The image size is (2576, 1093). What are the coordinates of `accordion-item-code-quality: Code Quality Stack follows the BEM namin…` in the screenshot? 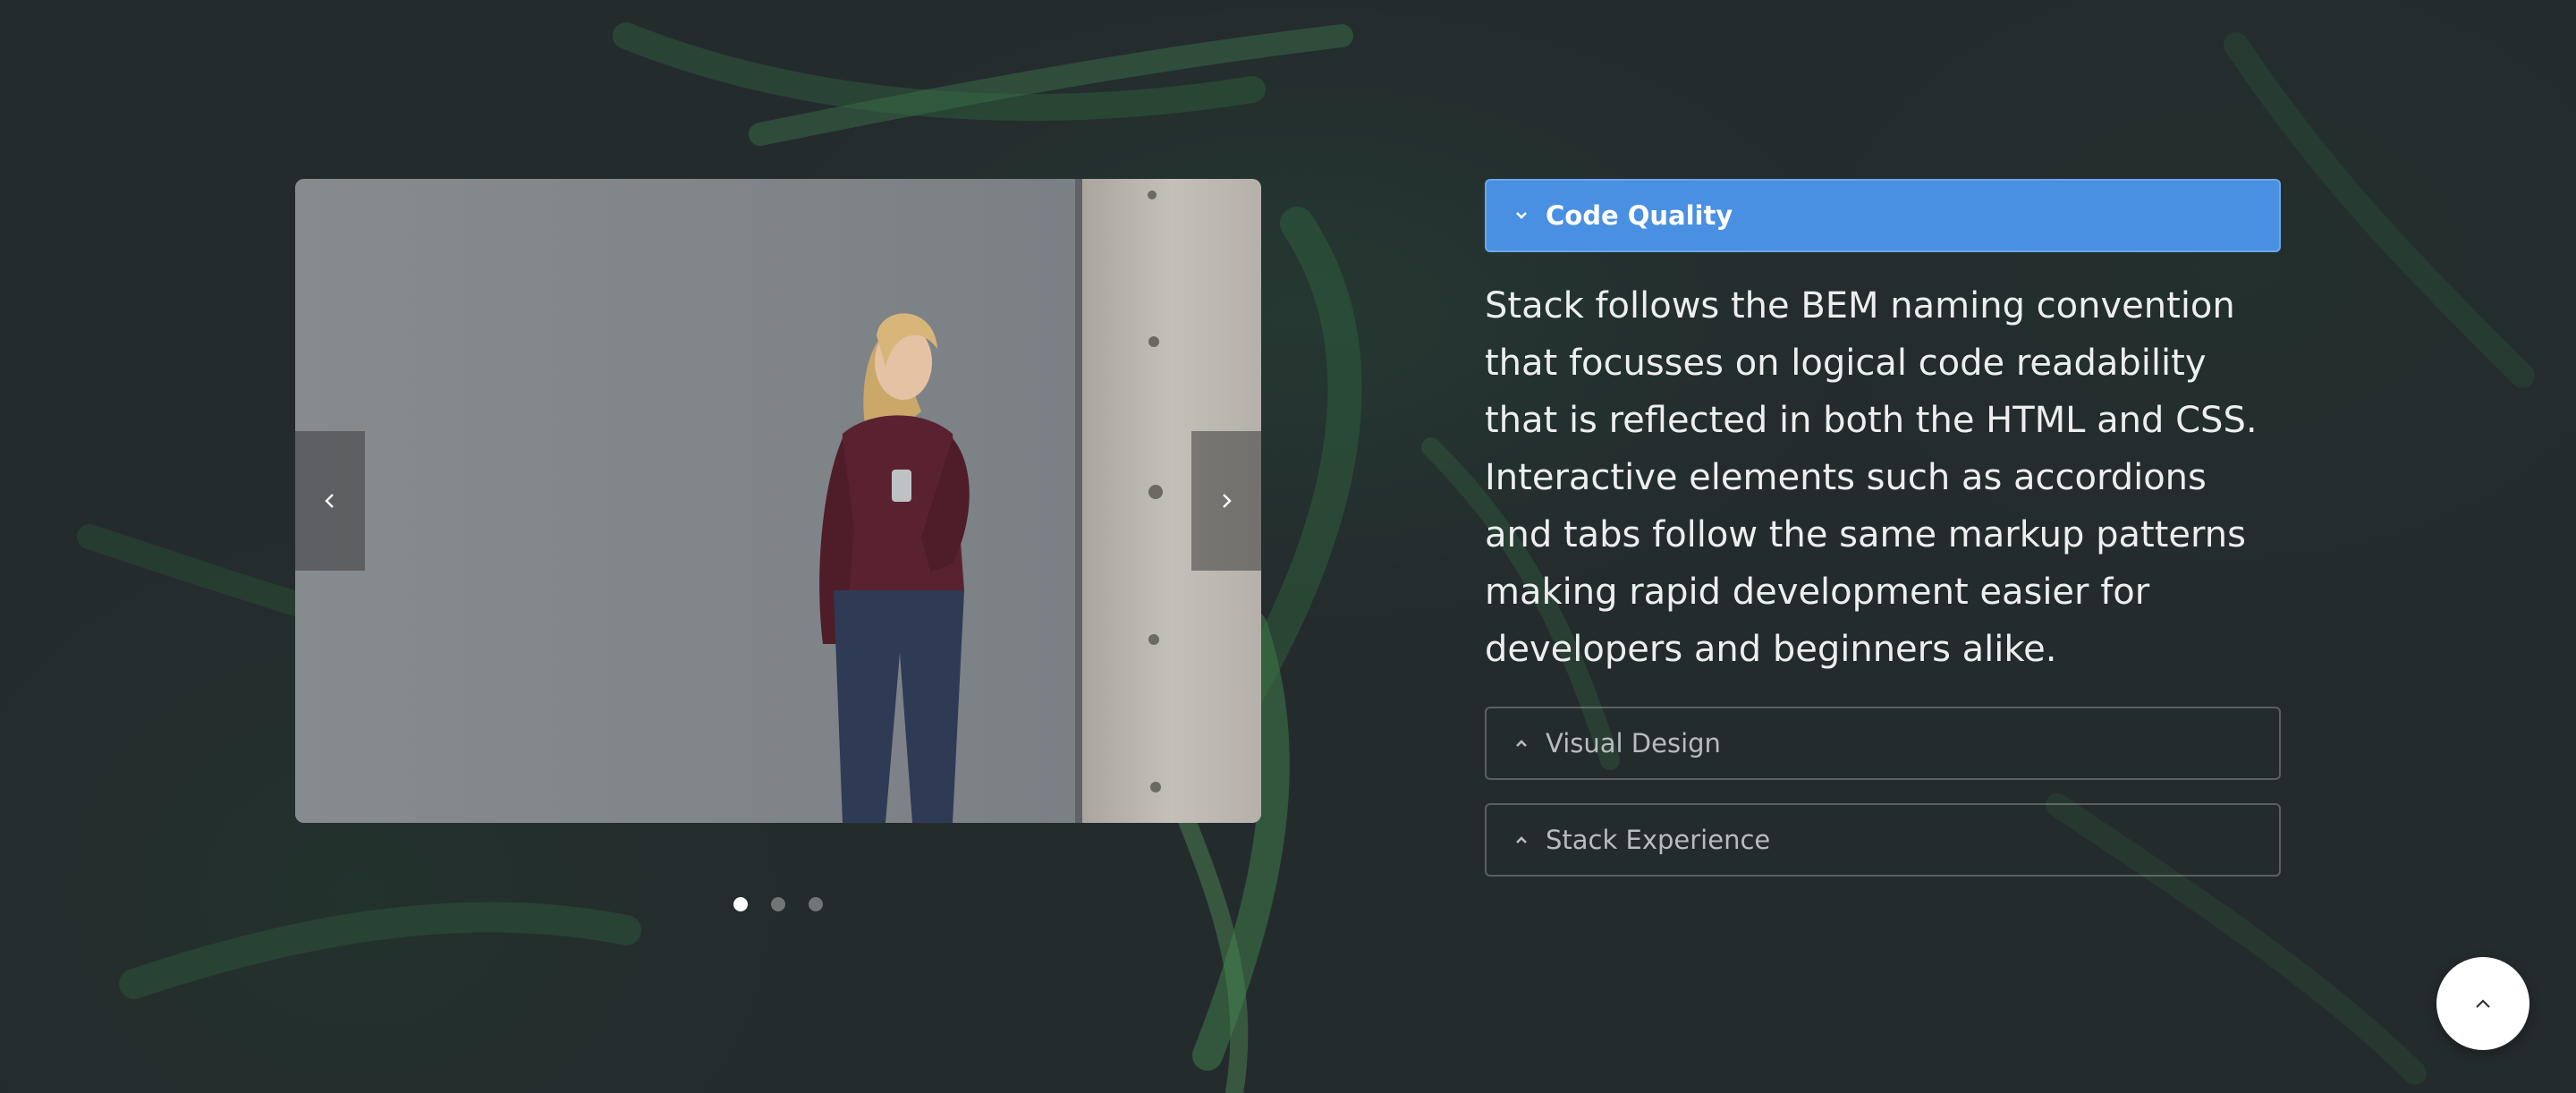 It's located at (1883, 443).